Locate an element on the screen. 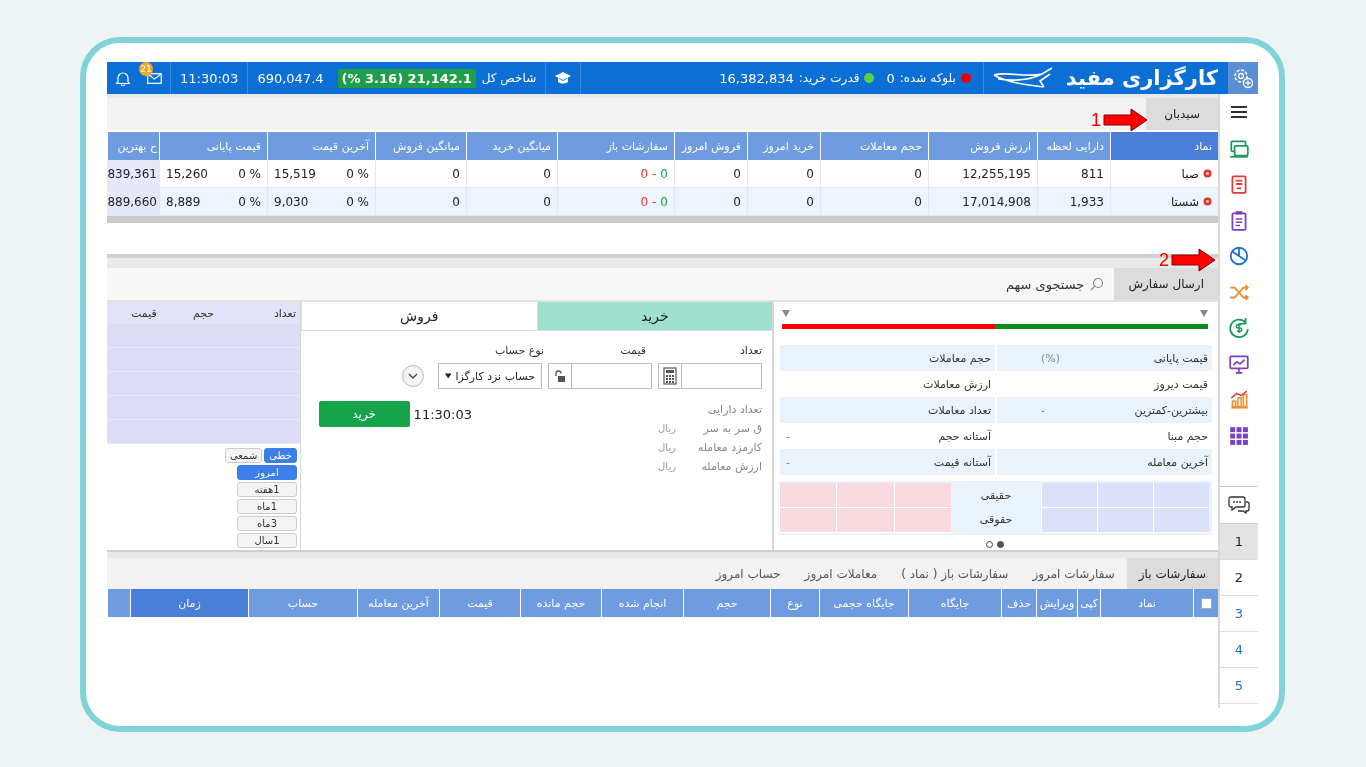 Image resolution: width=1366 pixels, height=767 pixels. quantity-field is located at coordinates (710, 376).